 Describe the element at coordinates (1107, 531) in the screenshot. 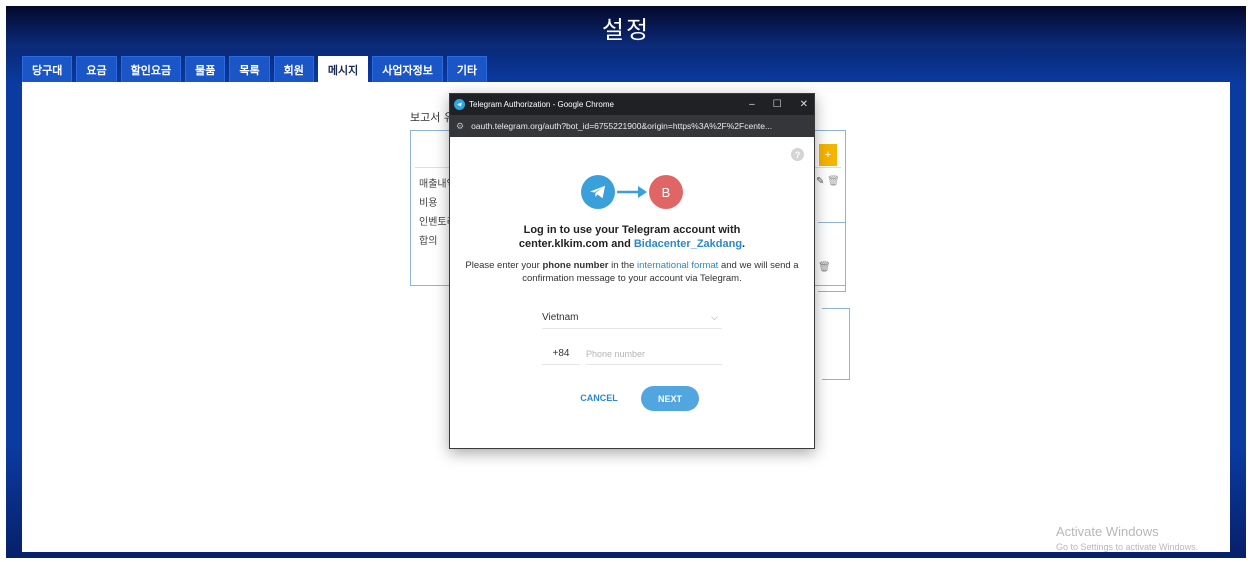

I see `watermark-title: Activate Windows` at that location.